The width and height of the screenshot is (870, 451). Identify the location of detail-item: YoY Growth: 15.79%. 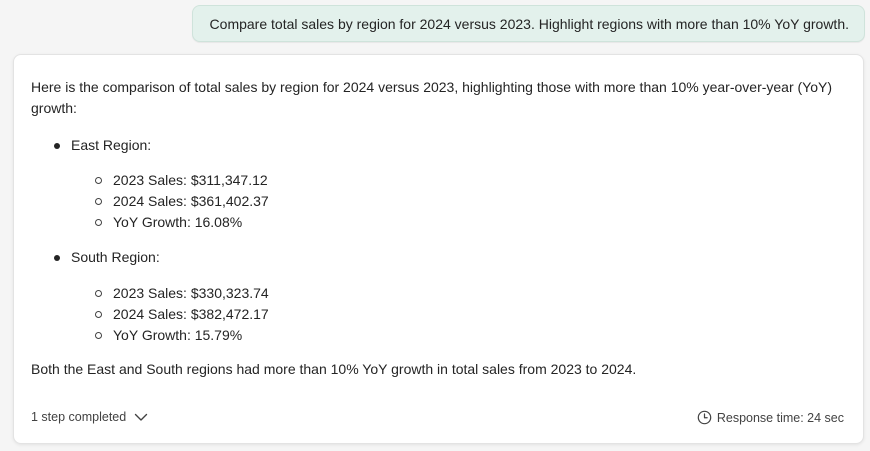
(169, 335).